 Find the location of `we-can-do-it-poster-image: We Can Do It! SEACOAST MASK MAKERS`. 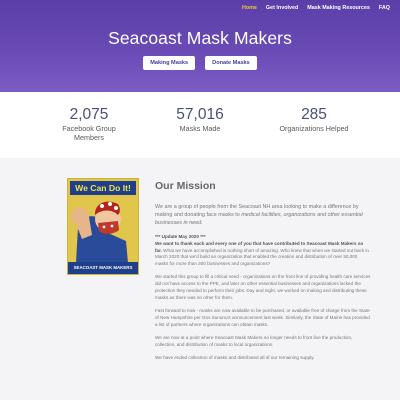

we-can-do-it-poster-image: We Can Do It! SEACOAST MASK MAKERS is located at coordinates (103, 226).